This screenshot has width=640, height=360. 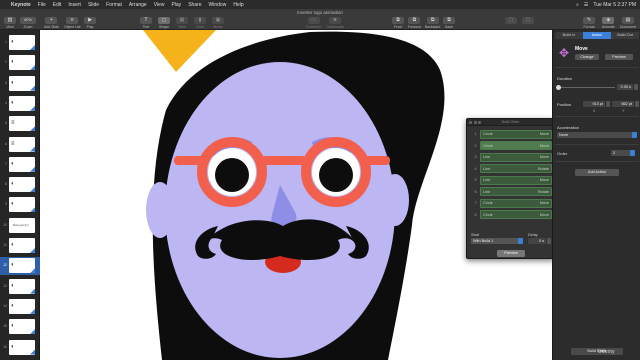 I want to click on menu-window: Window, so click(x=218, y=5).